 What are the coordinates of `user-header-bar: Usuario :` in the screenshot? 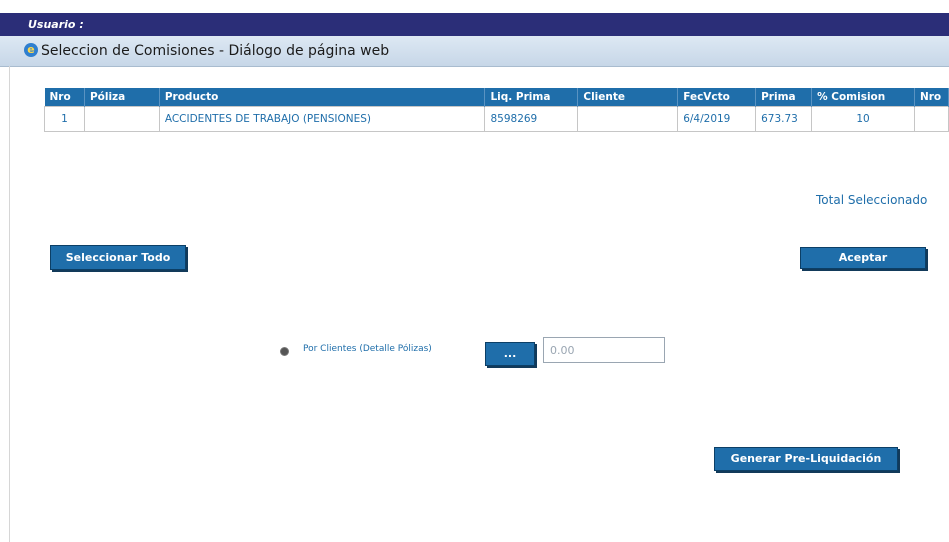 It's located at (474, 24).